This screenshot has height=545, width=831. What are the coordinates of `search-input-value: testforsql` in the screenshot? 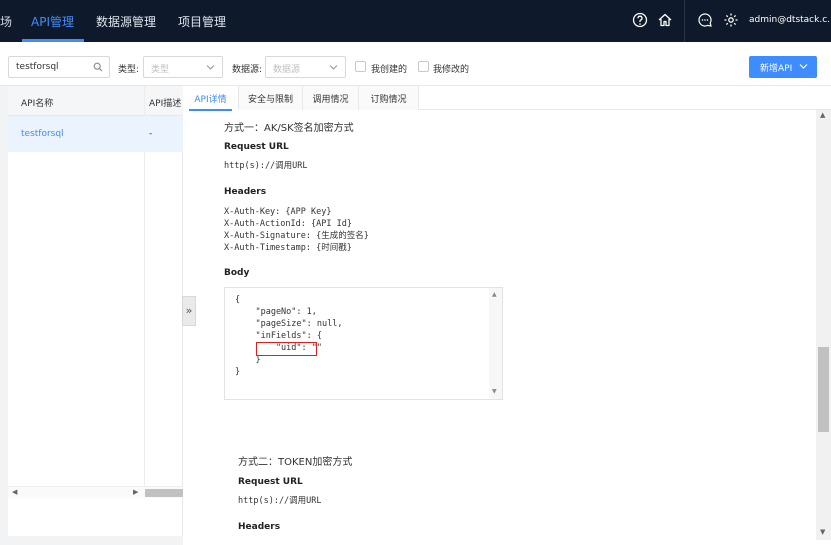 It's located at (37, 67).